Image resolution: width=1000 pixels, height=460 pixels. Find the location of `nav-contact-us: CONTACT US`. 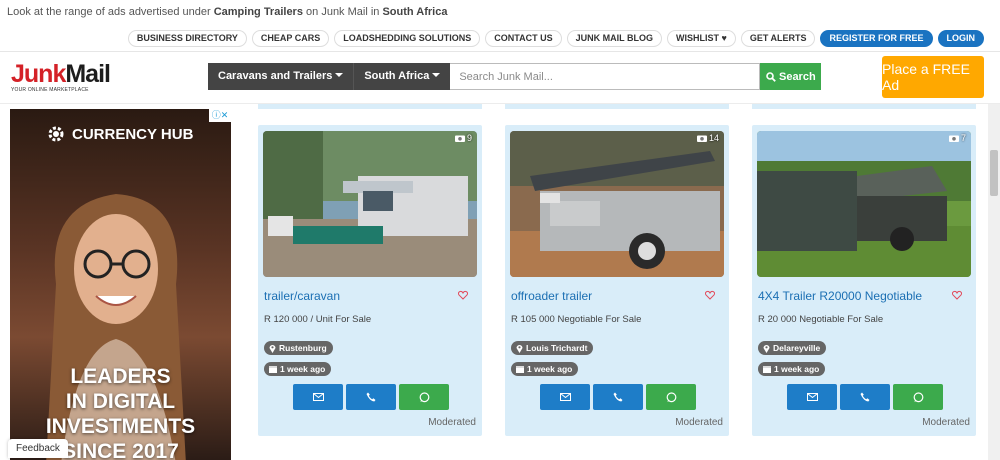

nav-contact-us: CONTACT US is located at coordinates (523, 38).